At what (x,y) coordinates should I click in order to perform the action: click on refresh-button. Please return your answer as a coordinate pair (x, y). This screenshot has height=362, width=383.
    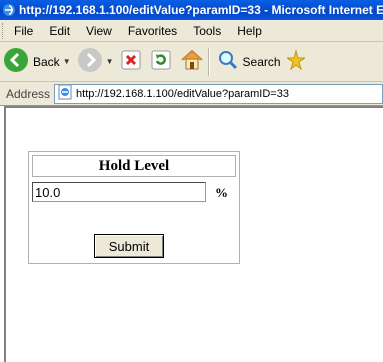
    Looking at the image, I should click on (161, 62).